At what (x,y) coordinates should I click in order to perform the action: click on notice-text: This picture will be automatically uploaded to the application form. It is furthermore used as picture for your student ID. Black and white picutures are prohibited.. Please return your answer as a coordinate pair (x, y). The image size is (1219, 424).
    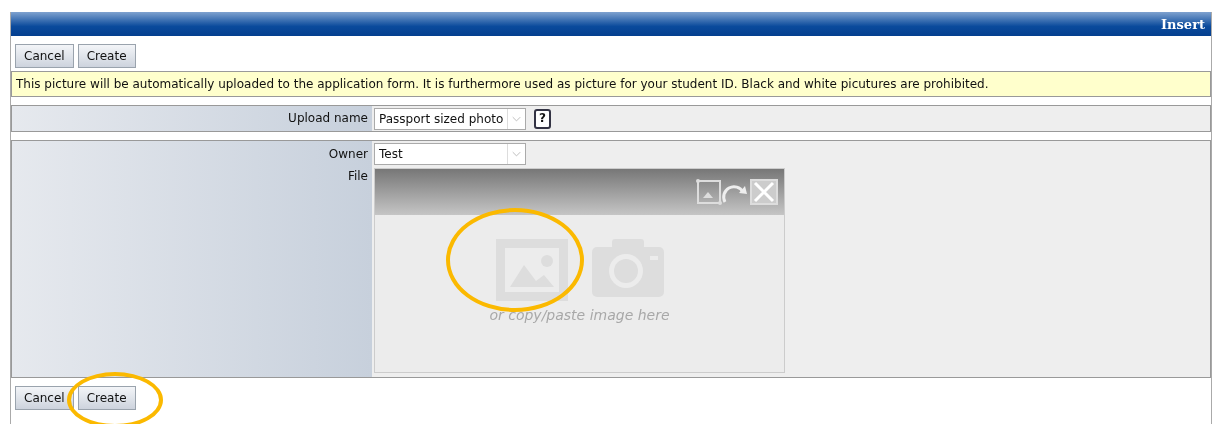
    Looking at the image, I should click on (611, 84).